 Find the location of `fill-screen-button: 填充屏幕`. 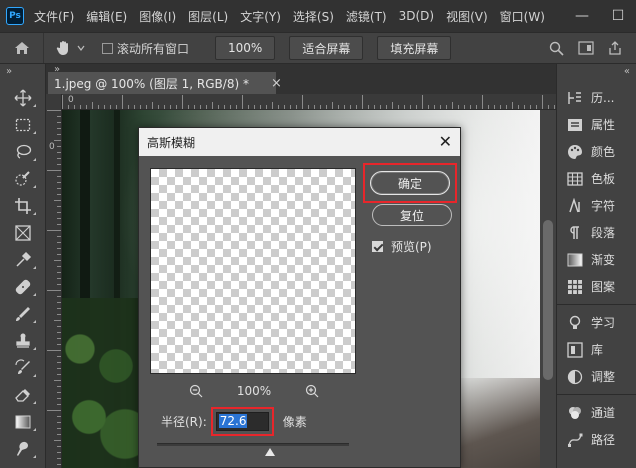

fill-screen-button: 填充屏幕 is located at coordinates (414, 48).